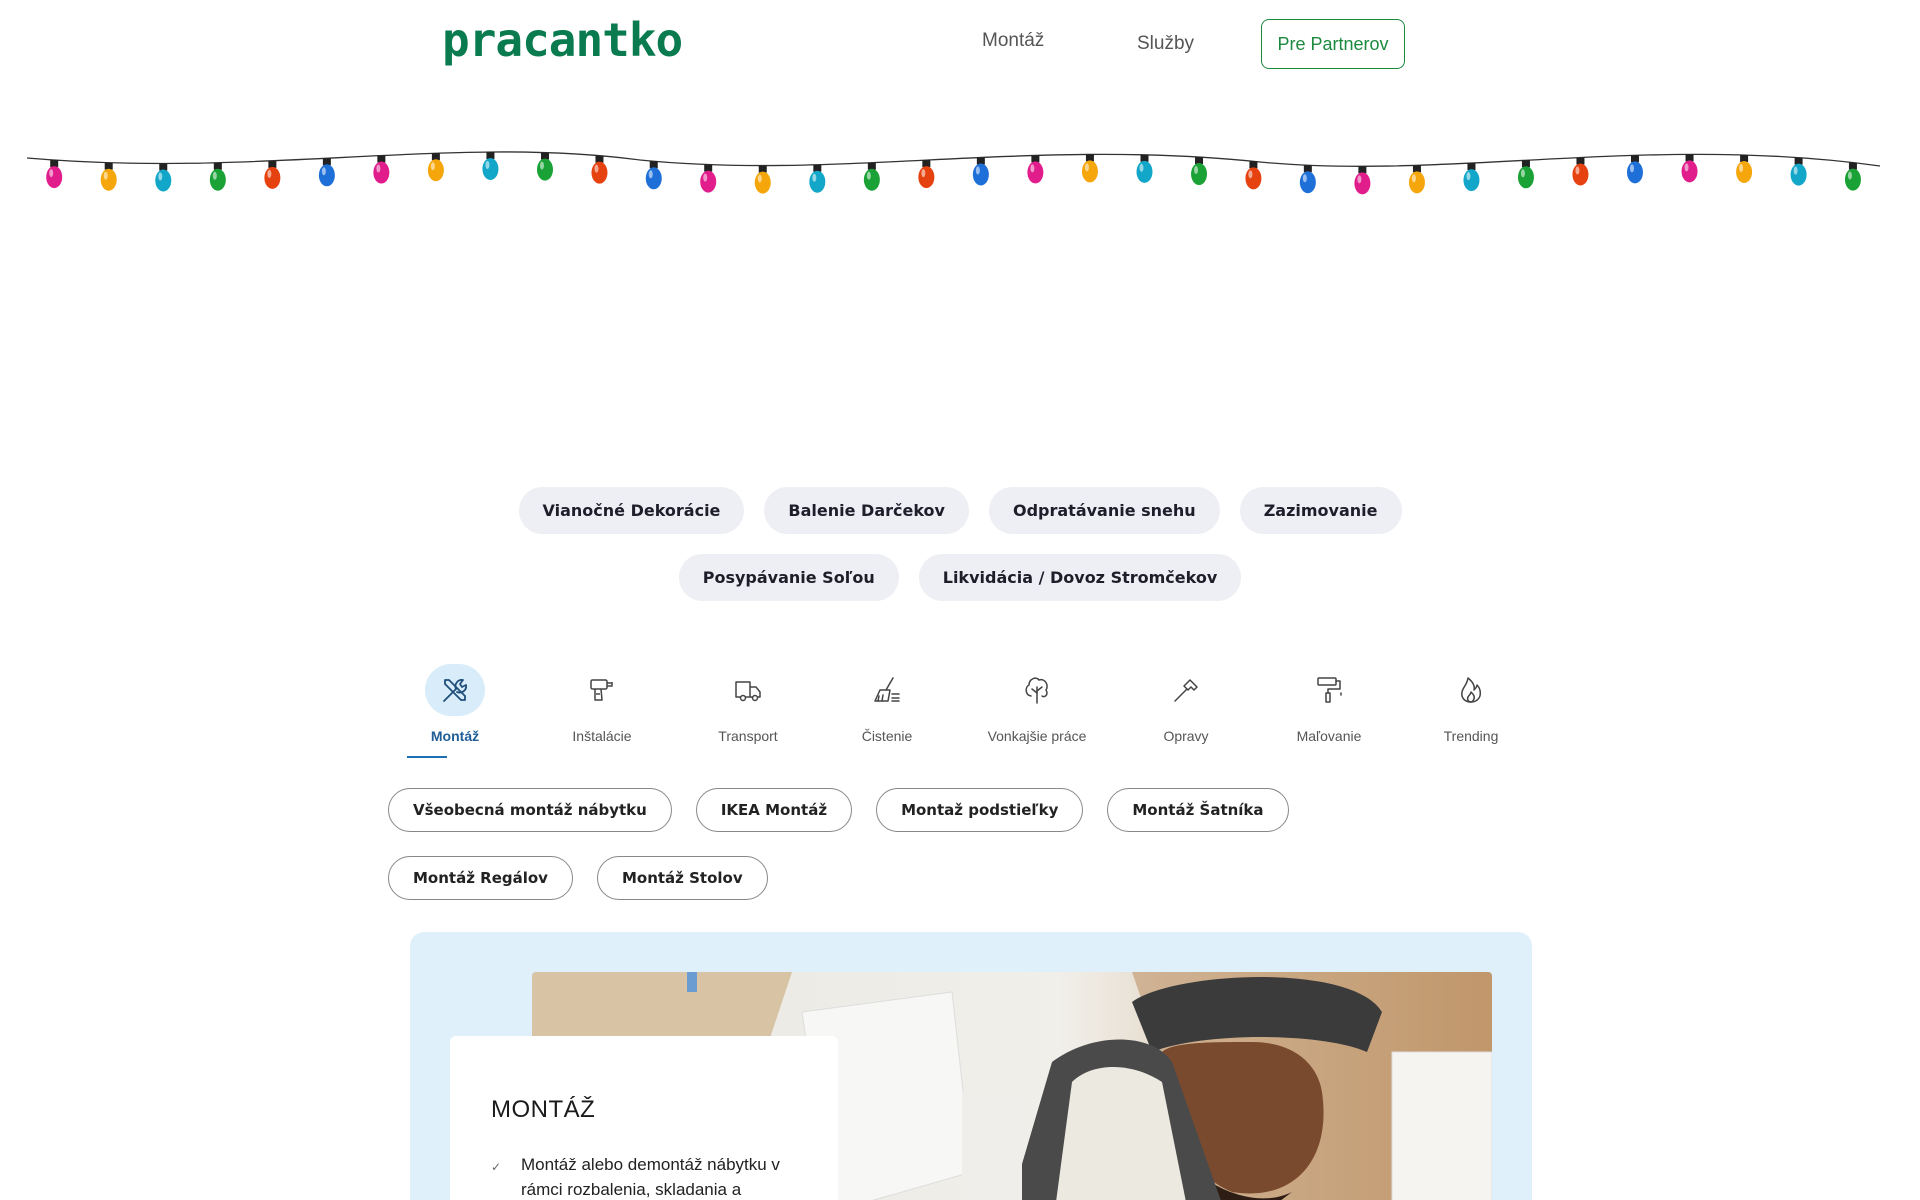 This screenshot has width=1920, height=1200. Describe the element at coordinates (602, 736) in the screenshot. I see `tab-label: Inštalácie` at that location.